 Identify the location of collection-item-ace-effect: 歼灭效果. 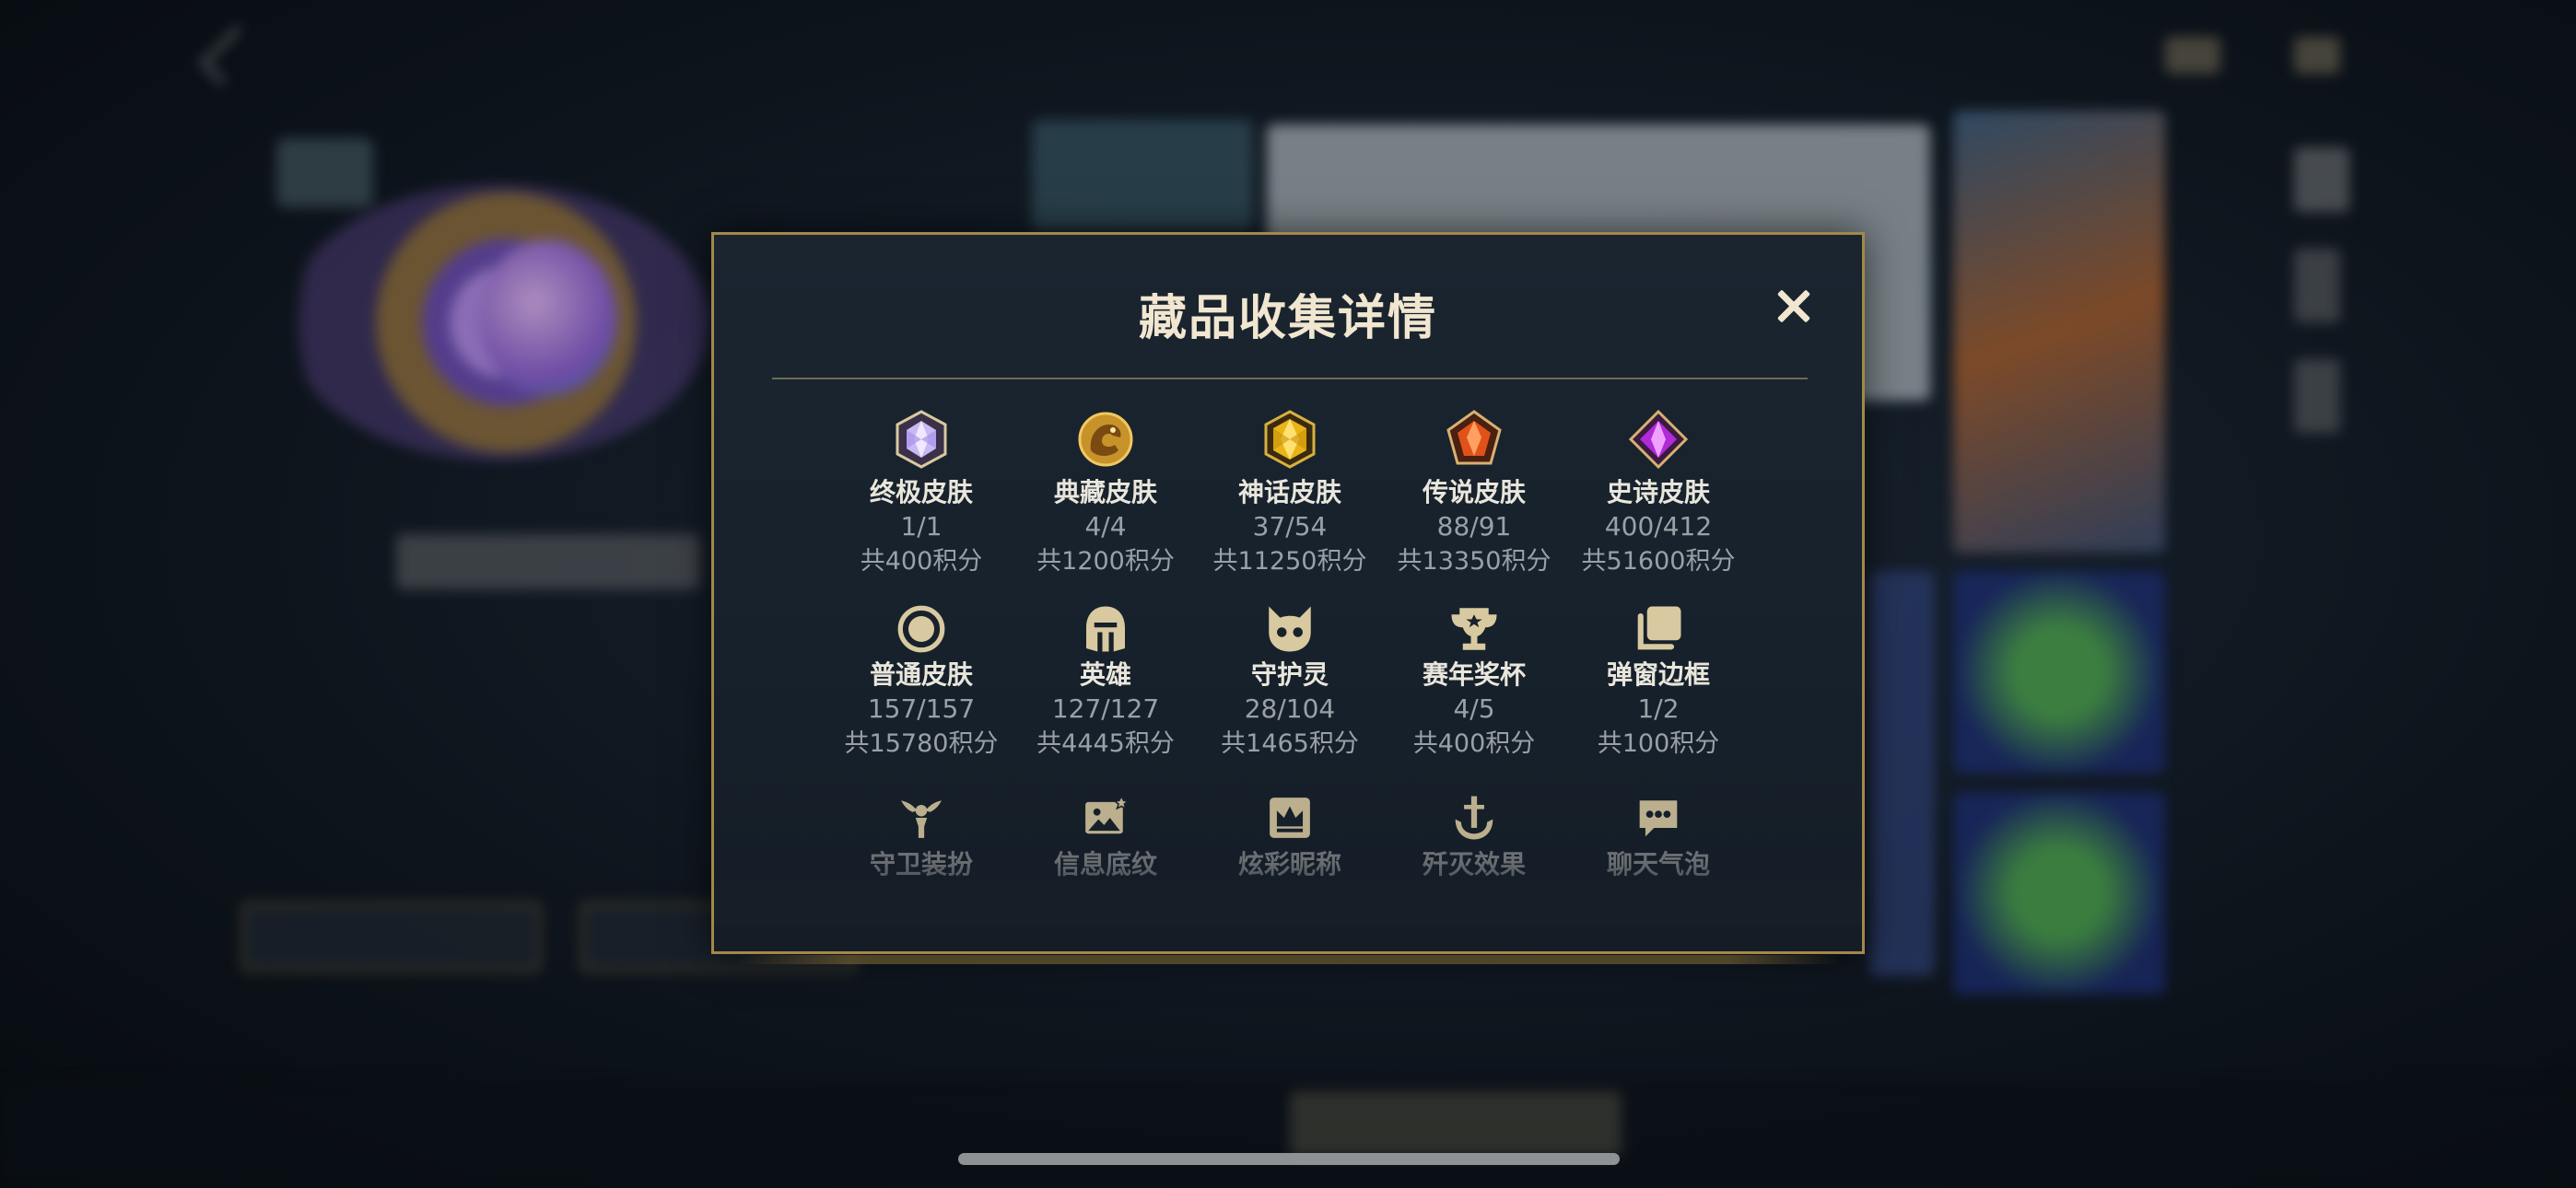
(1474, 838).